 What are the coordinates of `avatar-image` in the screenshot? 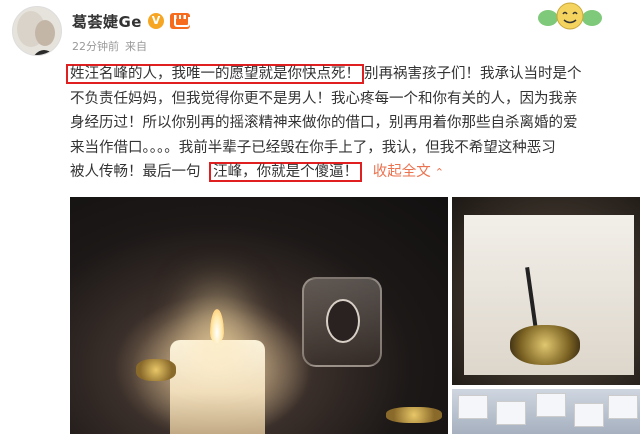 It's located at (37, 31).